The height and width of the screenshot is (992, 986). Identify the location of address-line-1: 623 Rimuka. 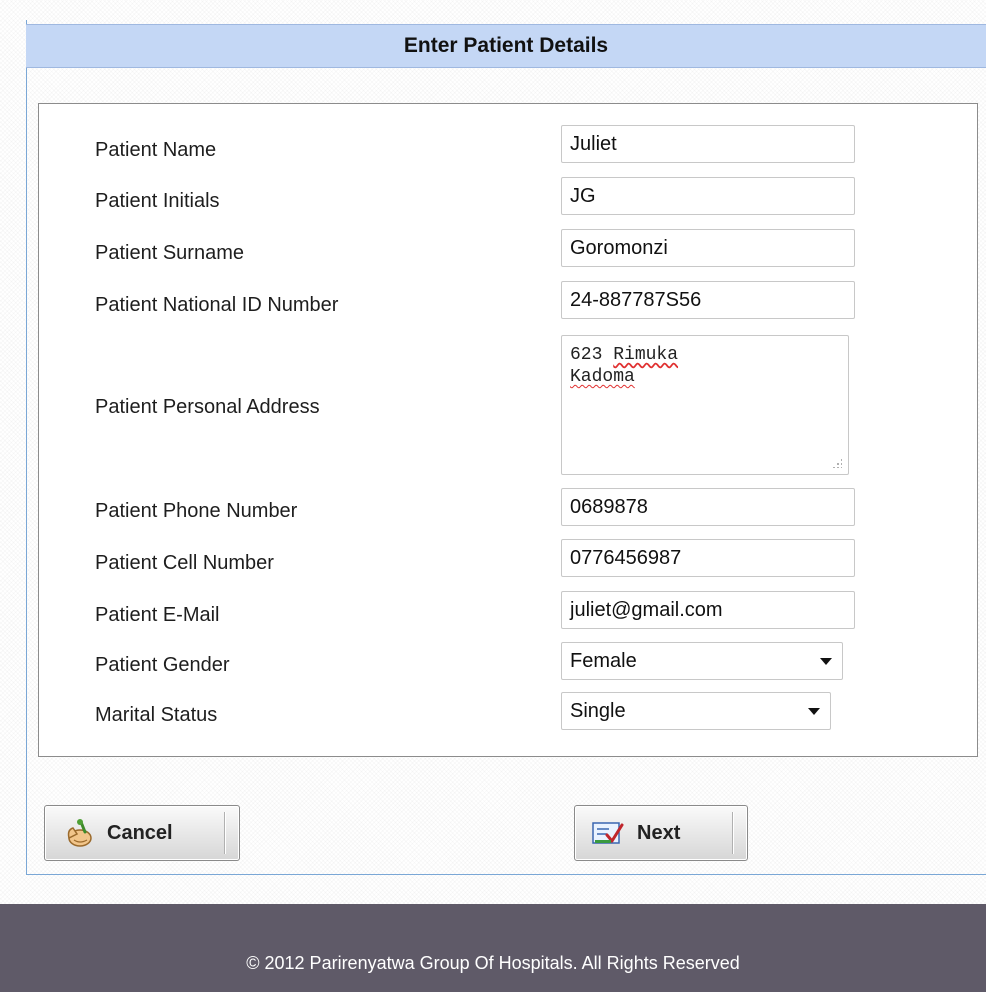
(705, 355).